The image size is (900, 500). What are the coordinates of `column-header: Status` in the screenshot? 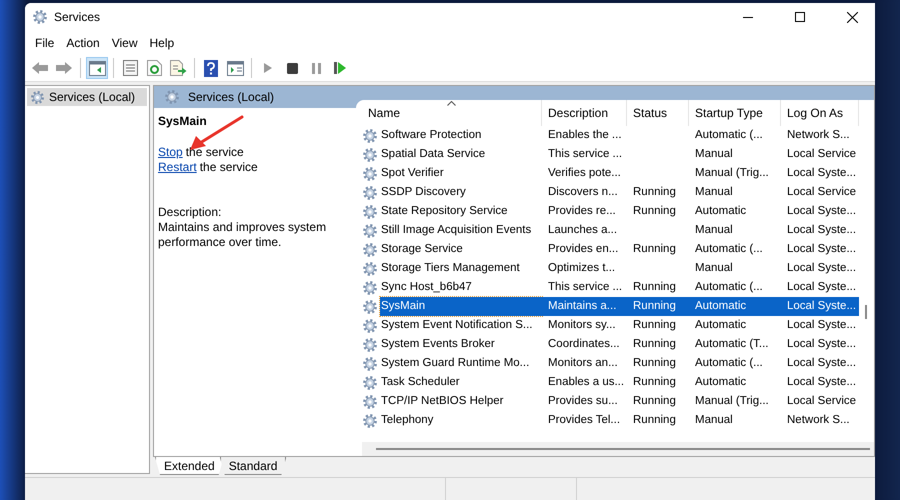 It's located at (658, 113).